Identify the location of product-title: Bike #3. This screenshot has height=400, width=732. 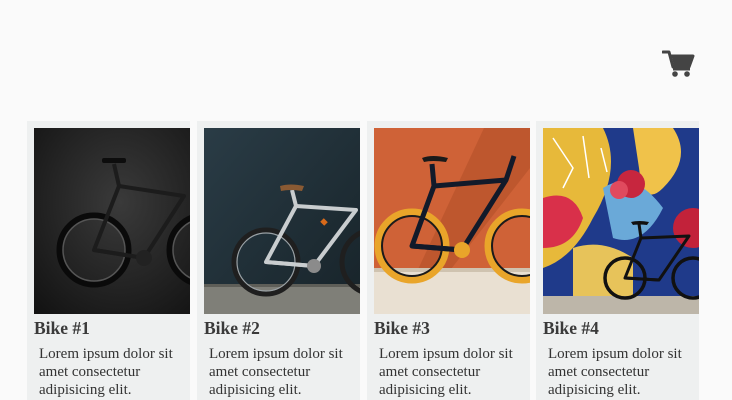
(402, 328).